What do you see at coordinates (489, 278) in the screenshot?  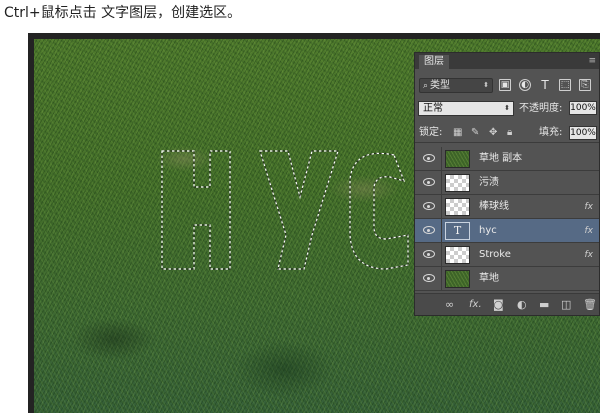 I see `layer-name: 草地` at bounding box center [489, 278].